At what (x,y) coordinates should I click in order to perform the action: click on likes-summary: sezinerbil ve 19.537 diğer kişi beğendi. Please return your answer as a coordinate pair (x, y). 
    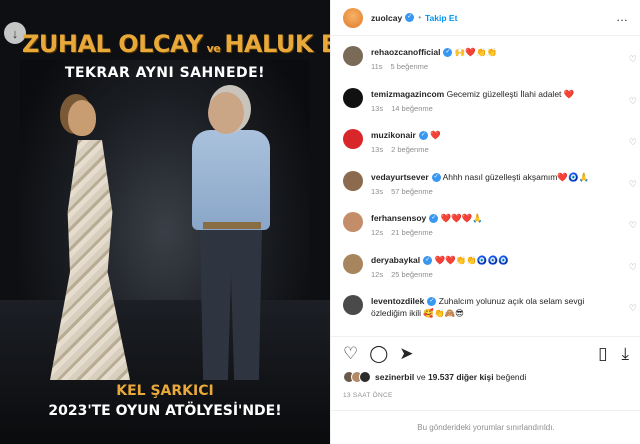
    Looking at the image, I should click on (434, 377).